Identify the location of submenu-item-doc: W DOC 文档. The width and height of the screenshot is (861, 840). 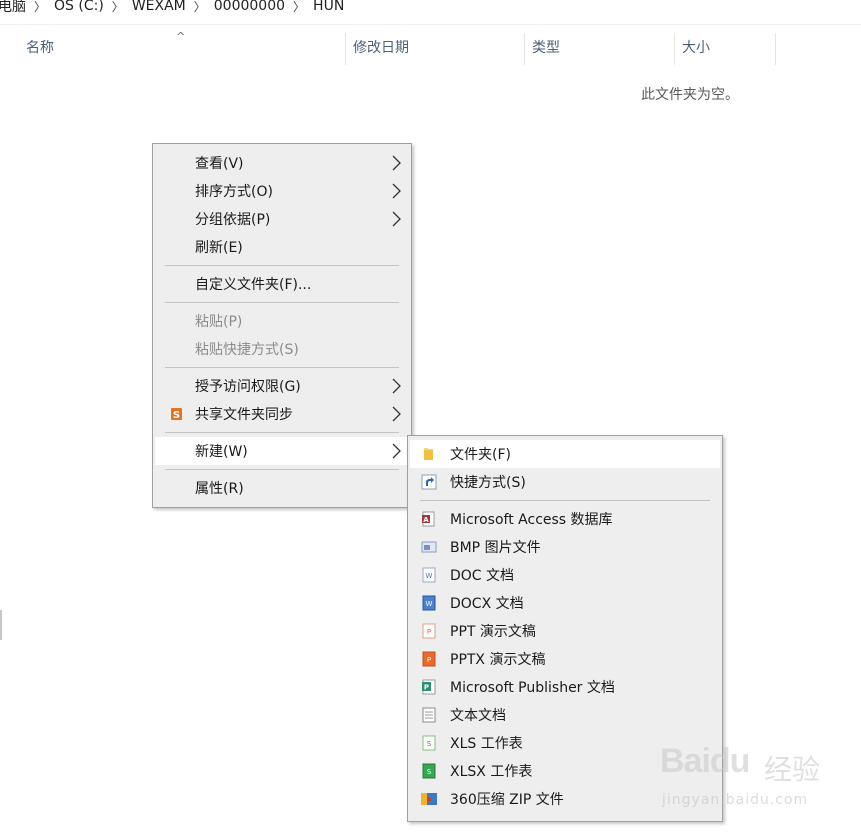
(565, 575).